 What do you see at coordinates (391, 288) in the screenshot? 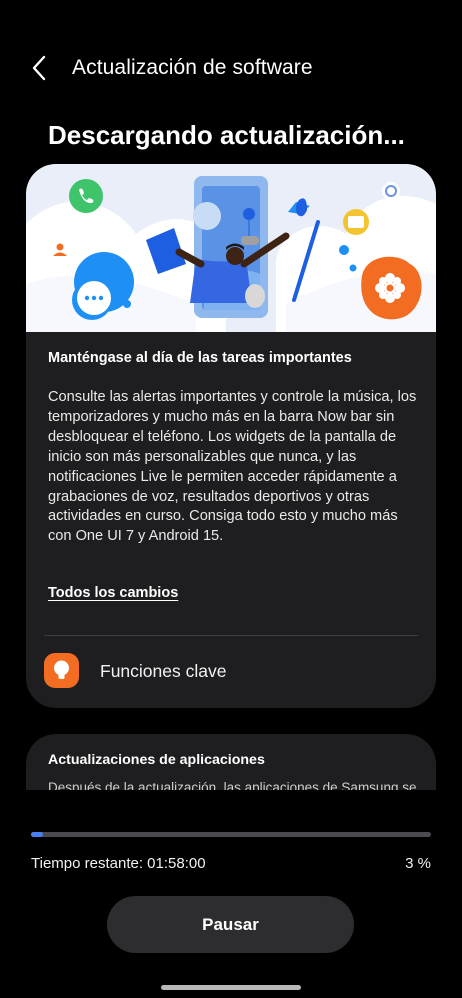
I see `flower-icon` at bounding box center [391, 288].